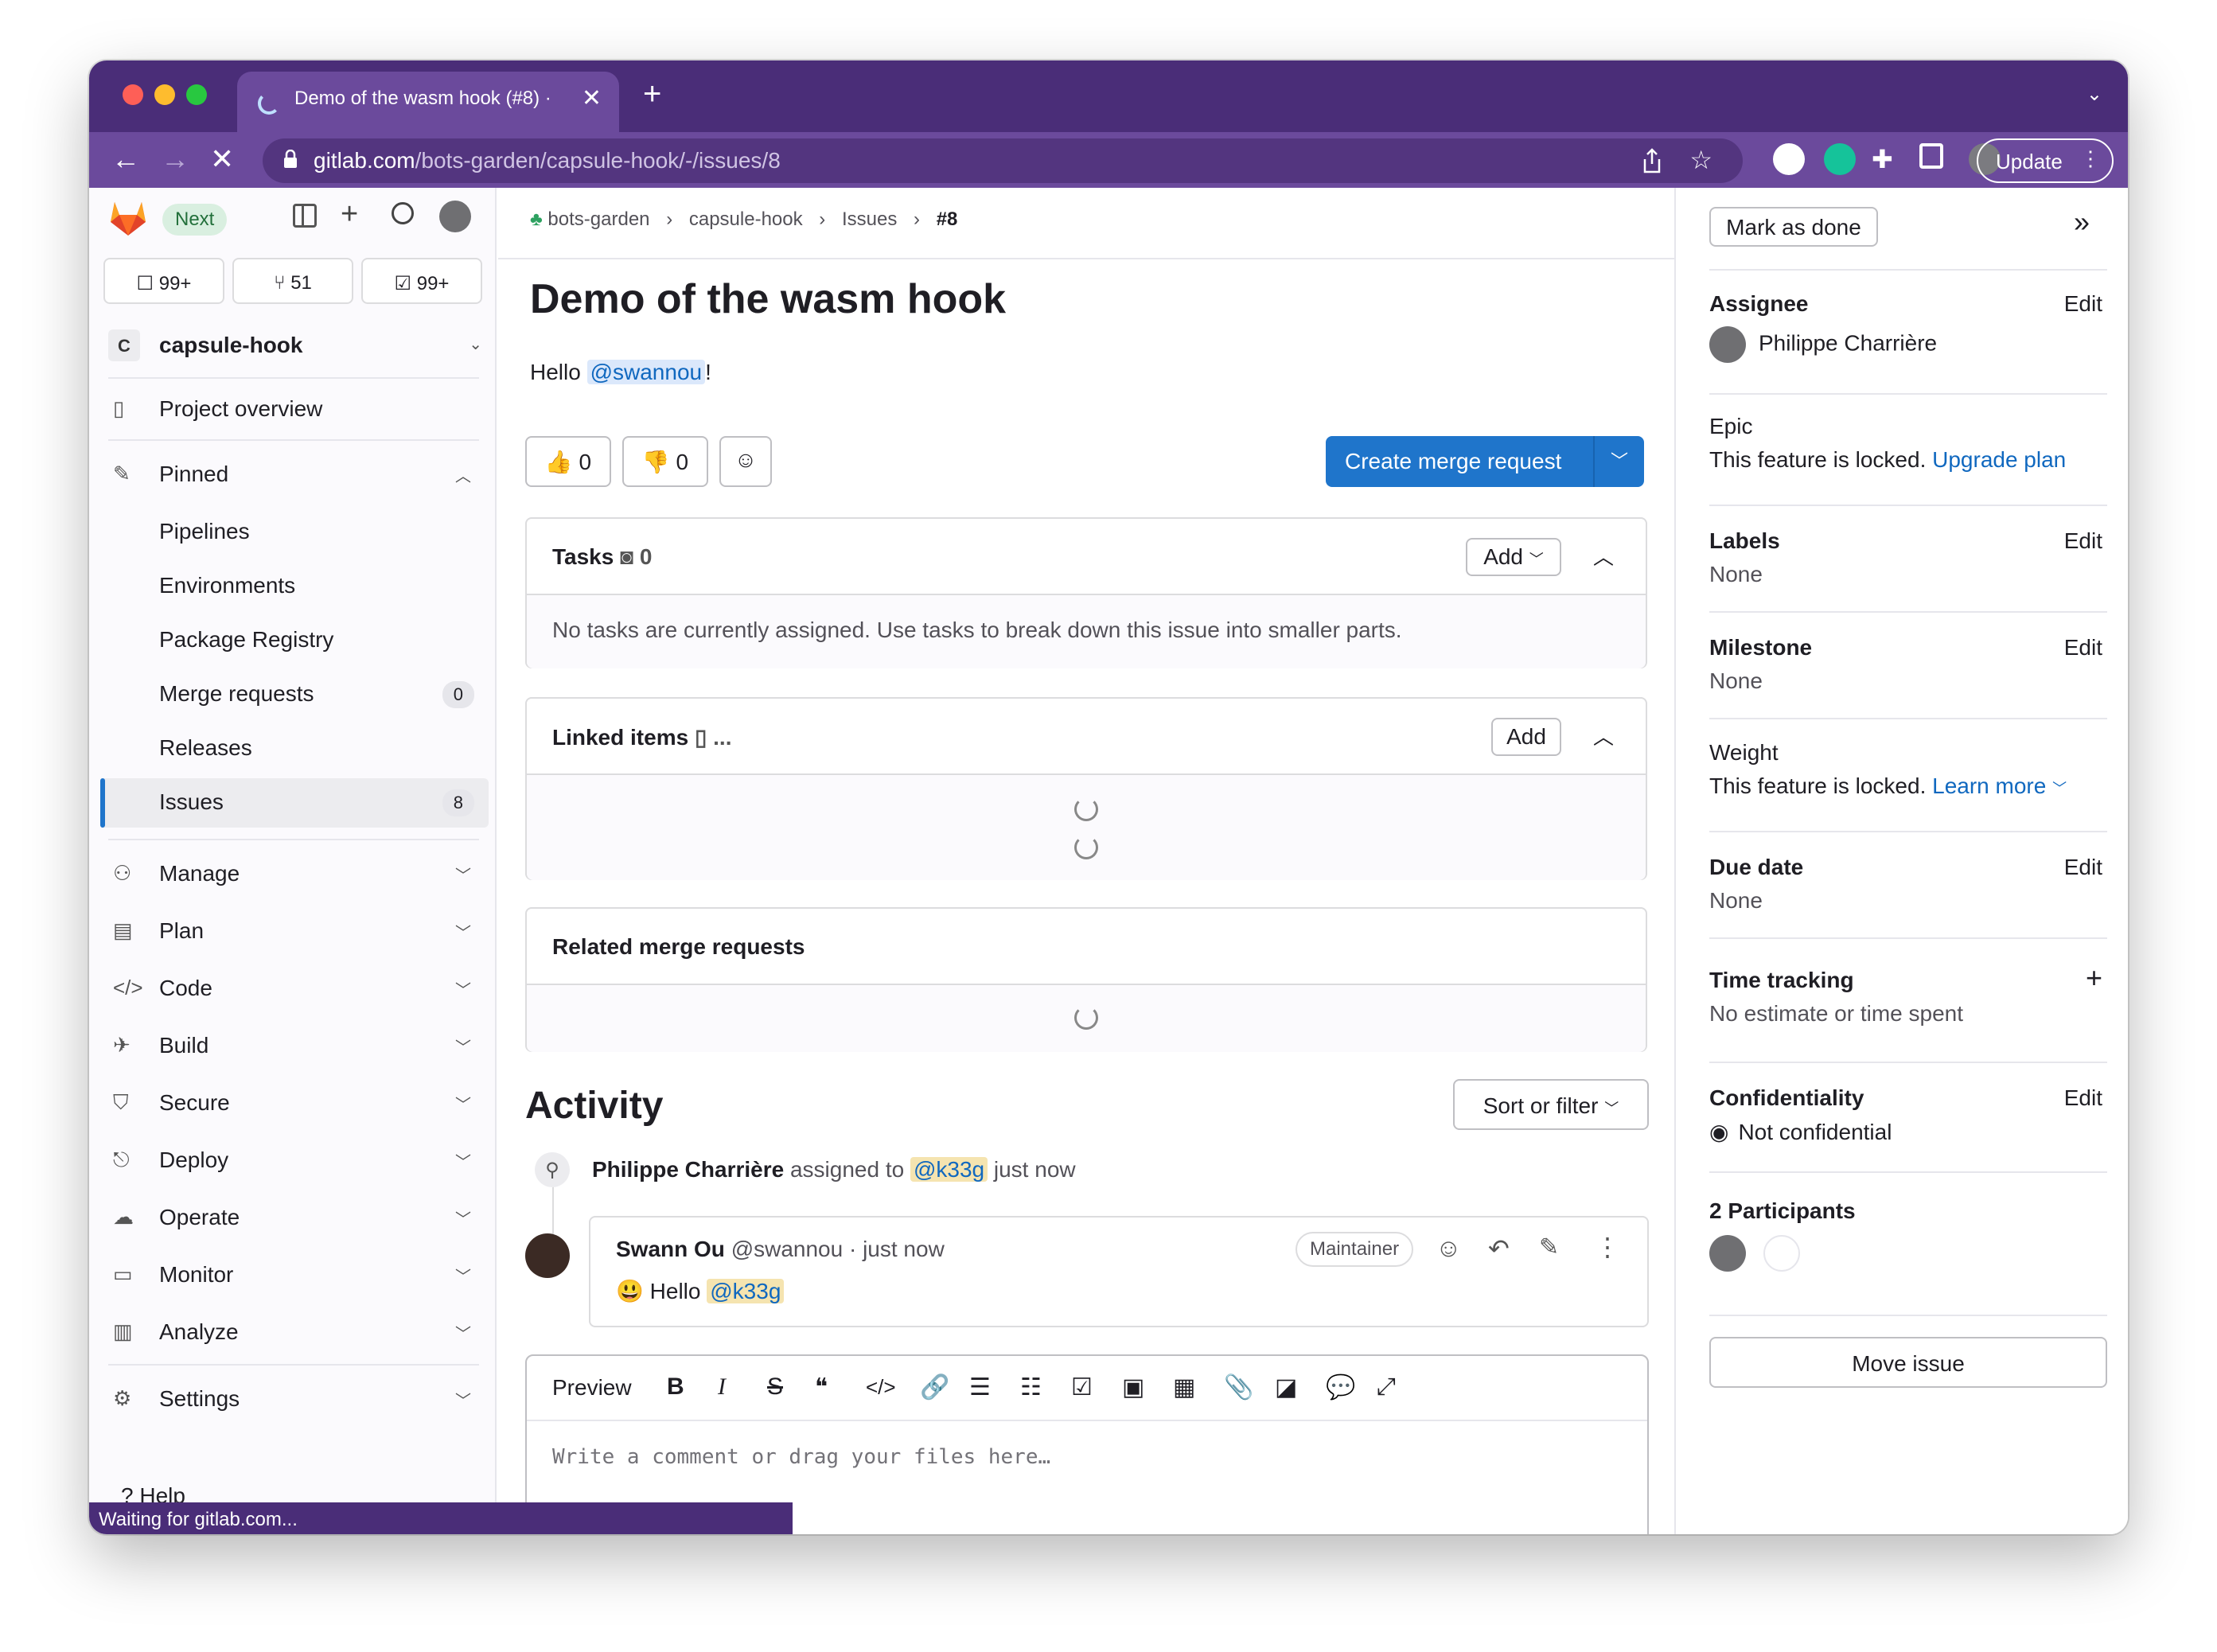 The image size is (2217, 1652). Describe the element at coordinates (1789, 159) in the screenshot. I see `extension-fox-icon` at that location.